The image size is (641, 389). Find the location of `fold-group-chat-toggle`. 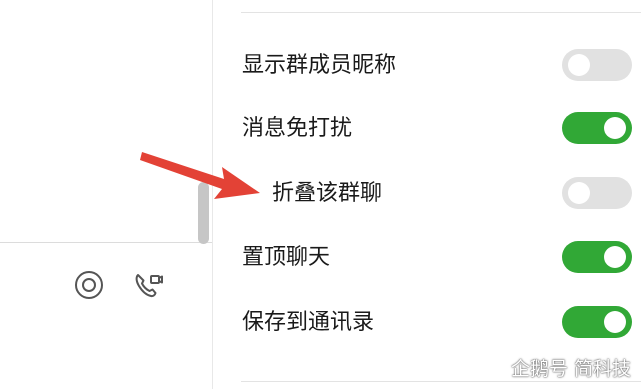

fold-group-chat-toggle is located at coordinates (597, 193).